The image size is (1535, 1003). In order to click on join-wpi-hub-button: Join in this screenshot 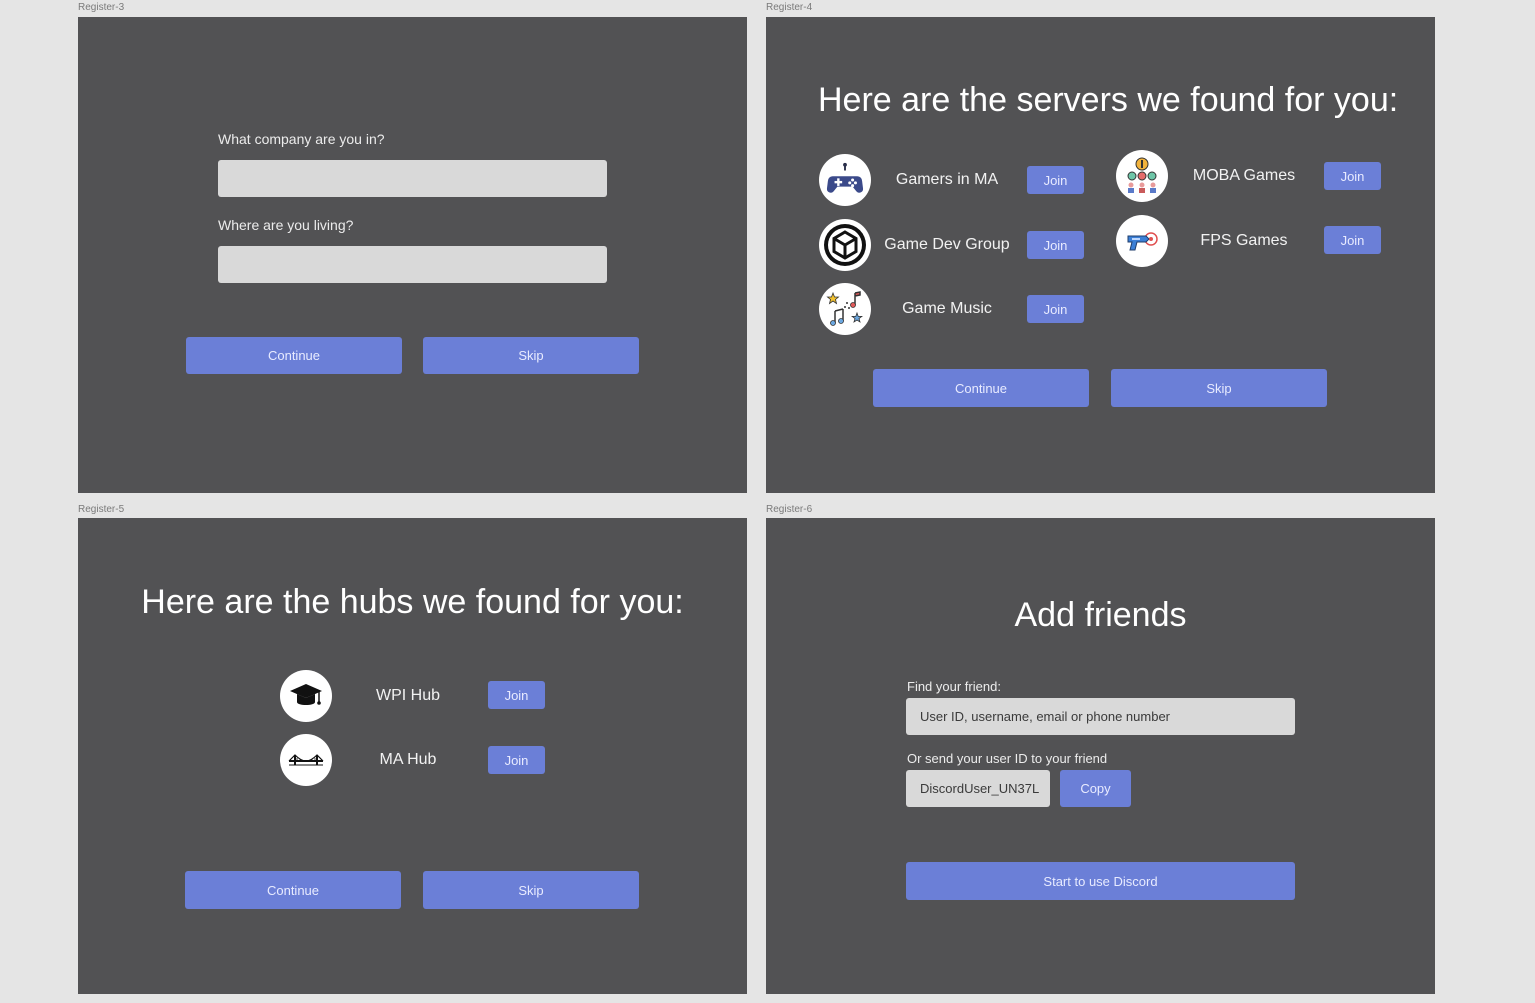, I will do `click(516, 695)`.